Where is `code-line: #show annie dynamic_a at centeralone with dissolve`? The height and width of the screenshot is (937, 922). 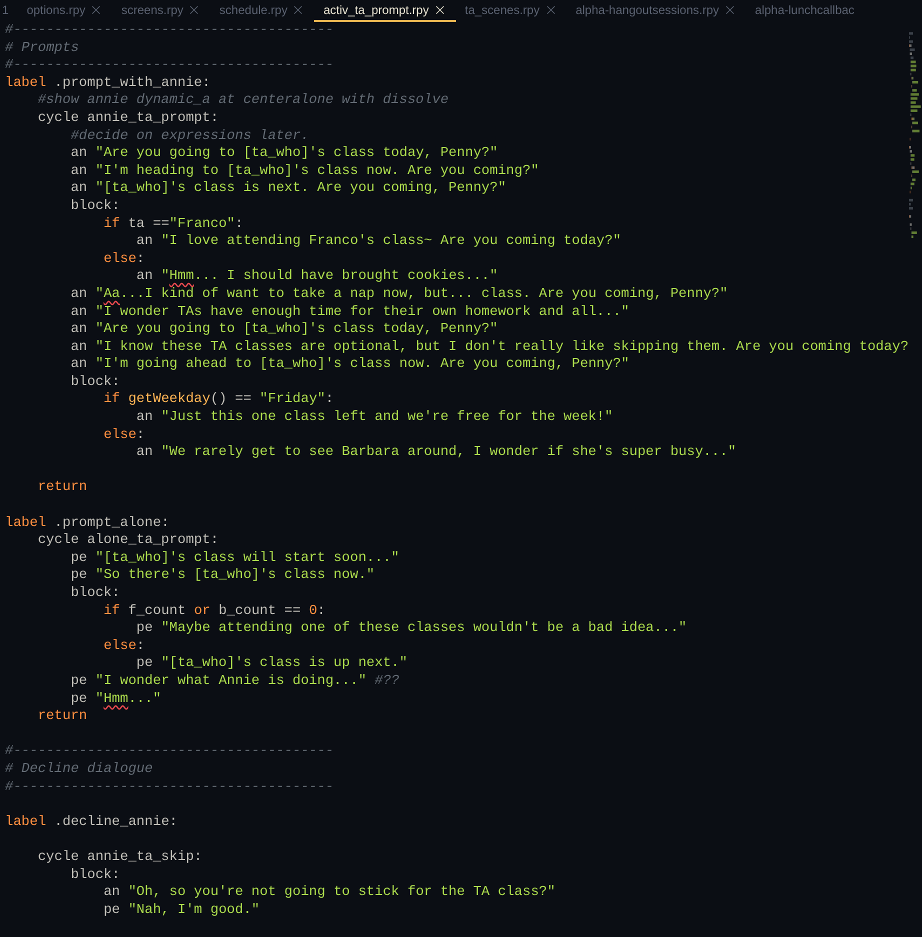 code-line: #show annie dynamic_a at centeralone with dissolve is located at coordinates (243, 101).